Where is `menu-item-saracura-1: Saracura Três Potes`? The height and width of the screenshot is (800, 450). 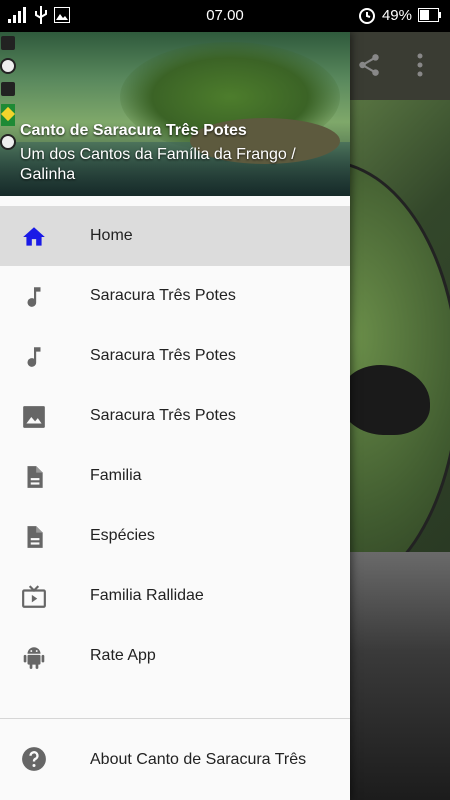
menu-item-saracura-1: Saracura Três Potes is located at coordinates (175, 296).